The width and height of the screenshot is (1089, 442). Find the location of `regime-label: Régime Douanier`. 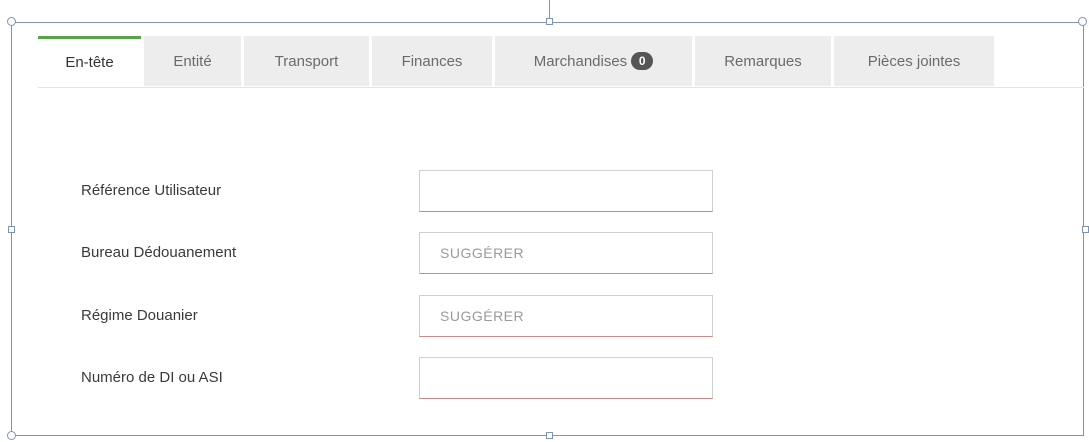

regime-label: Régime Douanier is located at coordinates (139, 315).